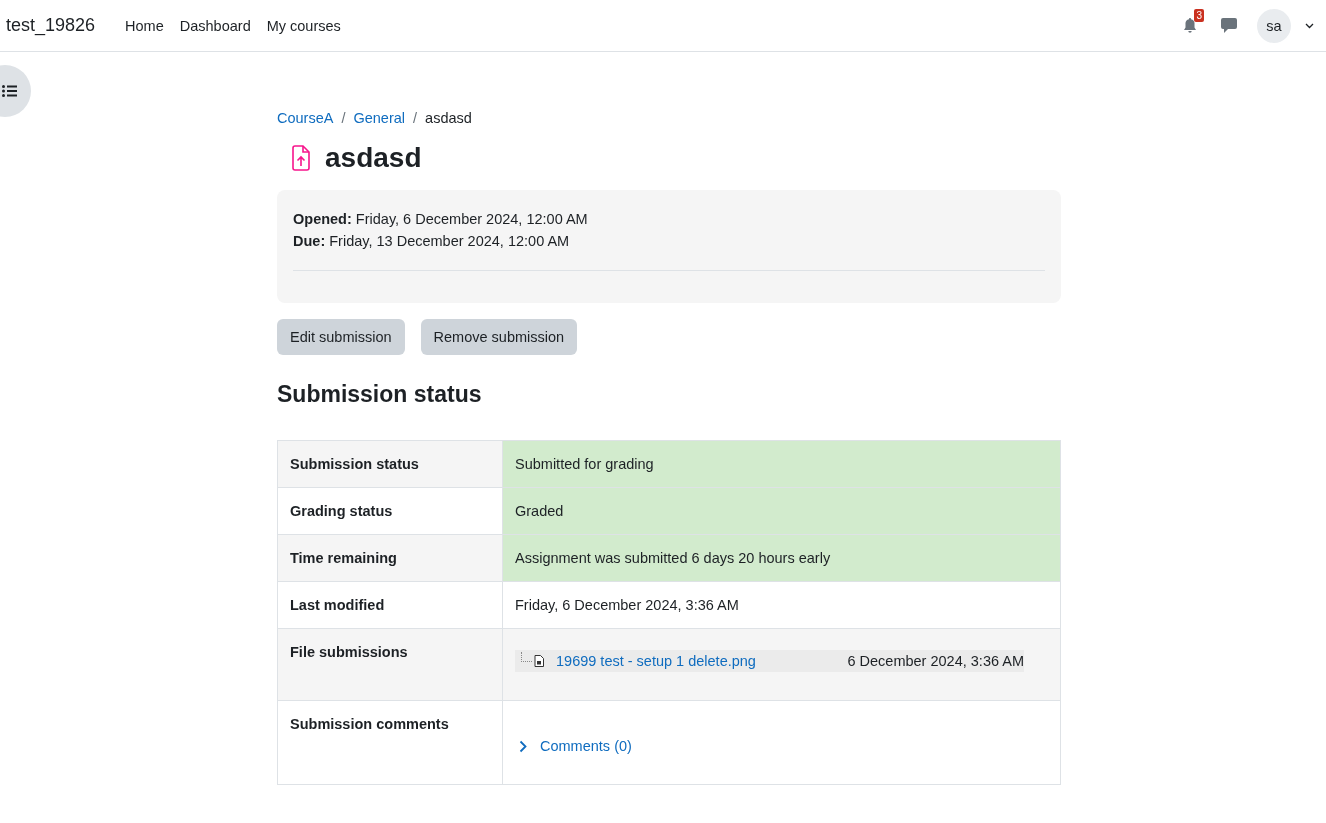 The height and width of the screenshot is (823, 1326). Describe the element at coordinates (575, 746) in the screenshot. I see `comments-link: Comments (0)` at that location.